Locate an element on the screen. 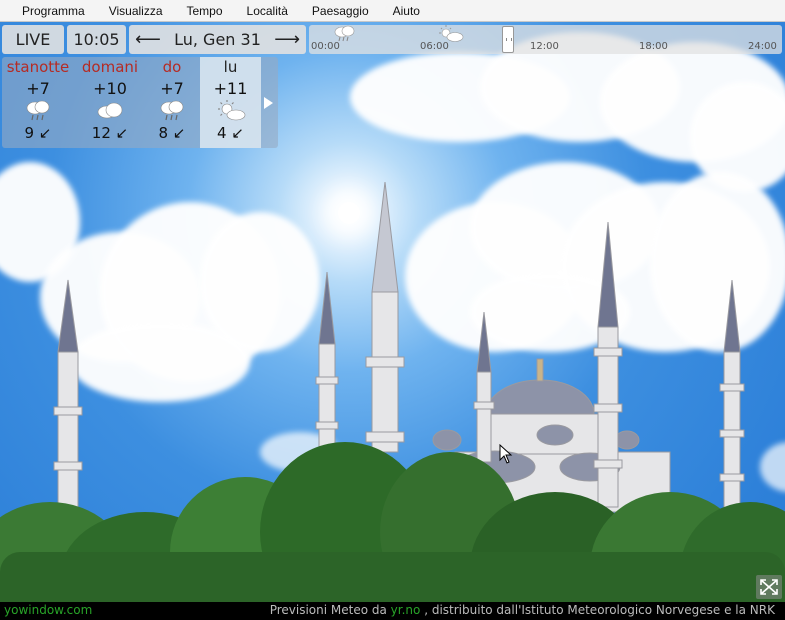  forecast-day-lu: lu +11 4 ↙ is located at coordinates (230, 102).